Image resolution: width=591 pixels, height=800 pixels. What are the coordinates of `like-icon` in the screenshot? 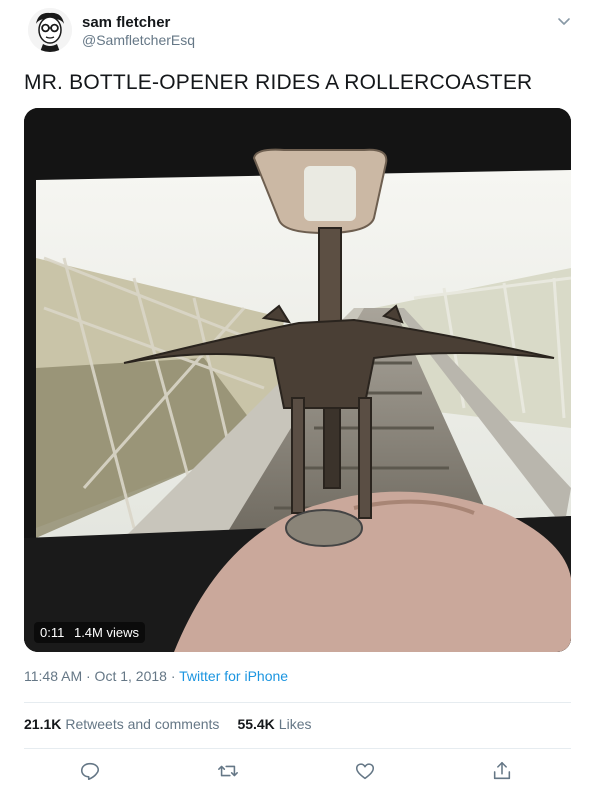 It's located at (366, 772).